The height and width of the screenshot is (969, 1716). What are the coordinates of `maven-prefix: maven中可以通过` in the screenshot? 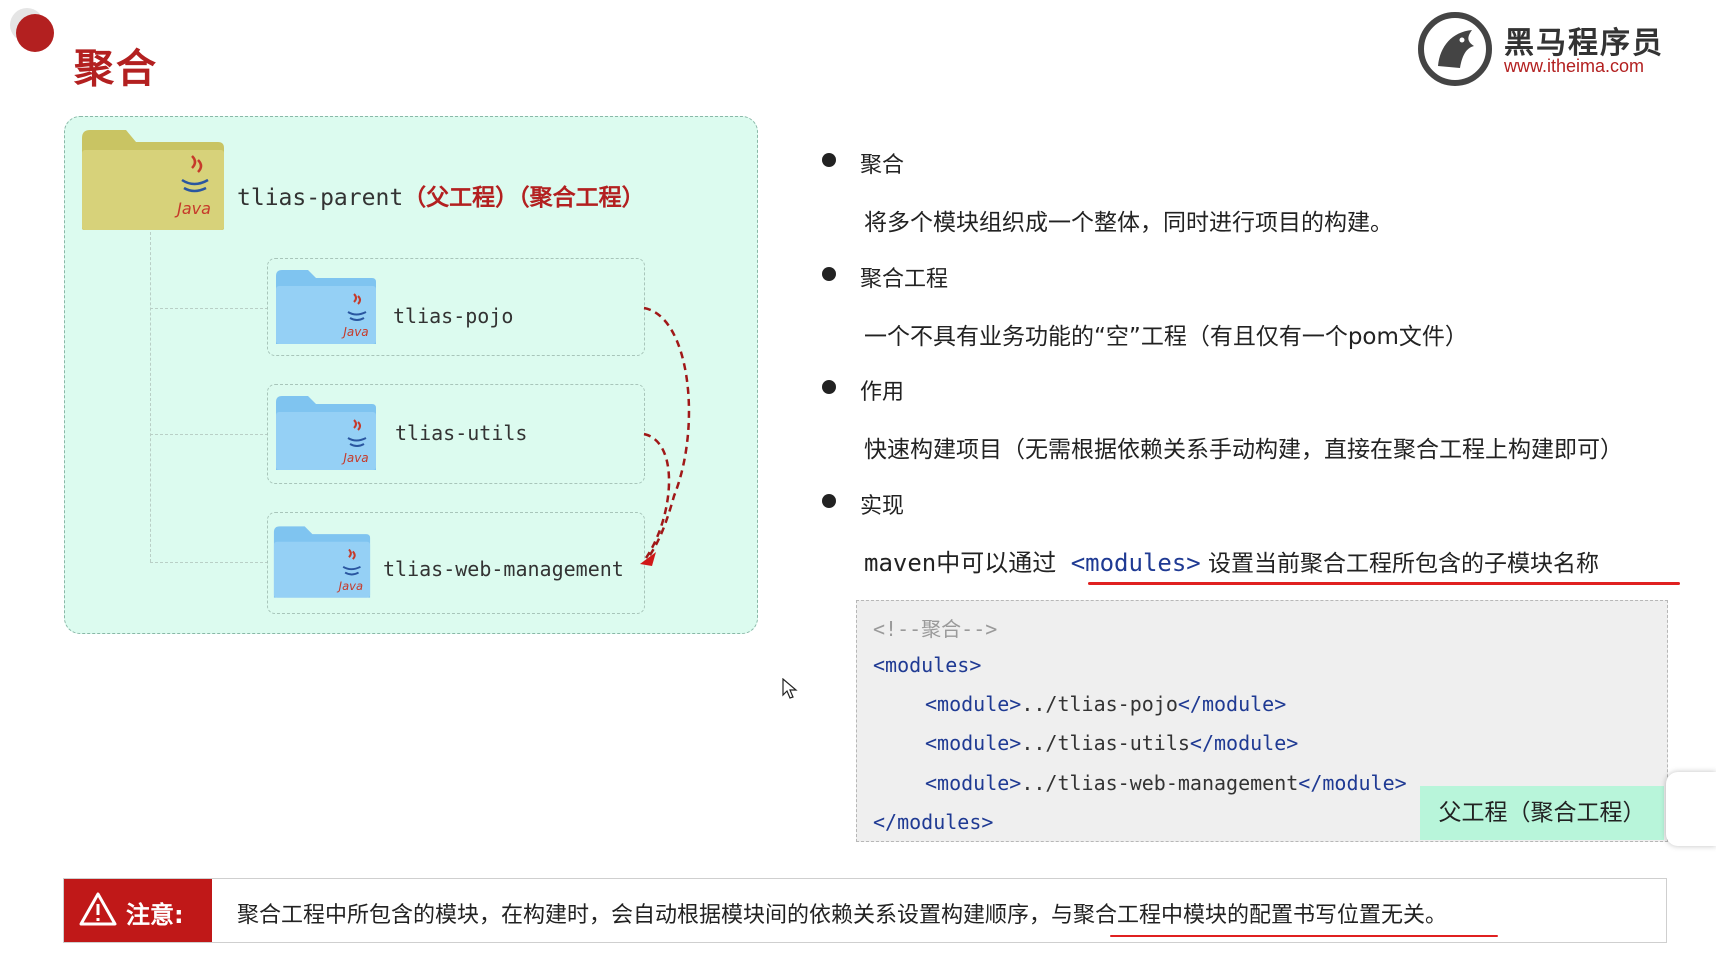 It's located at (967, 563).